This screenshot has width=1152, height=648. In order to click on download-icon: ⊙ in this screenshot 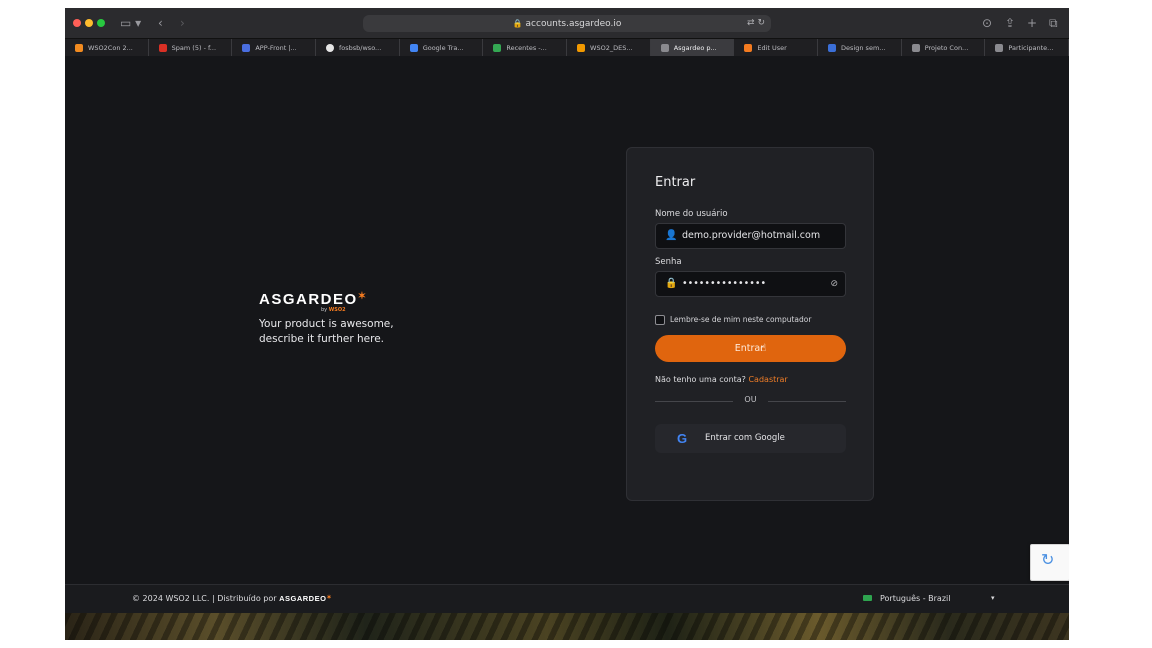, I will do `click(987, 23)`.